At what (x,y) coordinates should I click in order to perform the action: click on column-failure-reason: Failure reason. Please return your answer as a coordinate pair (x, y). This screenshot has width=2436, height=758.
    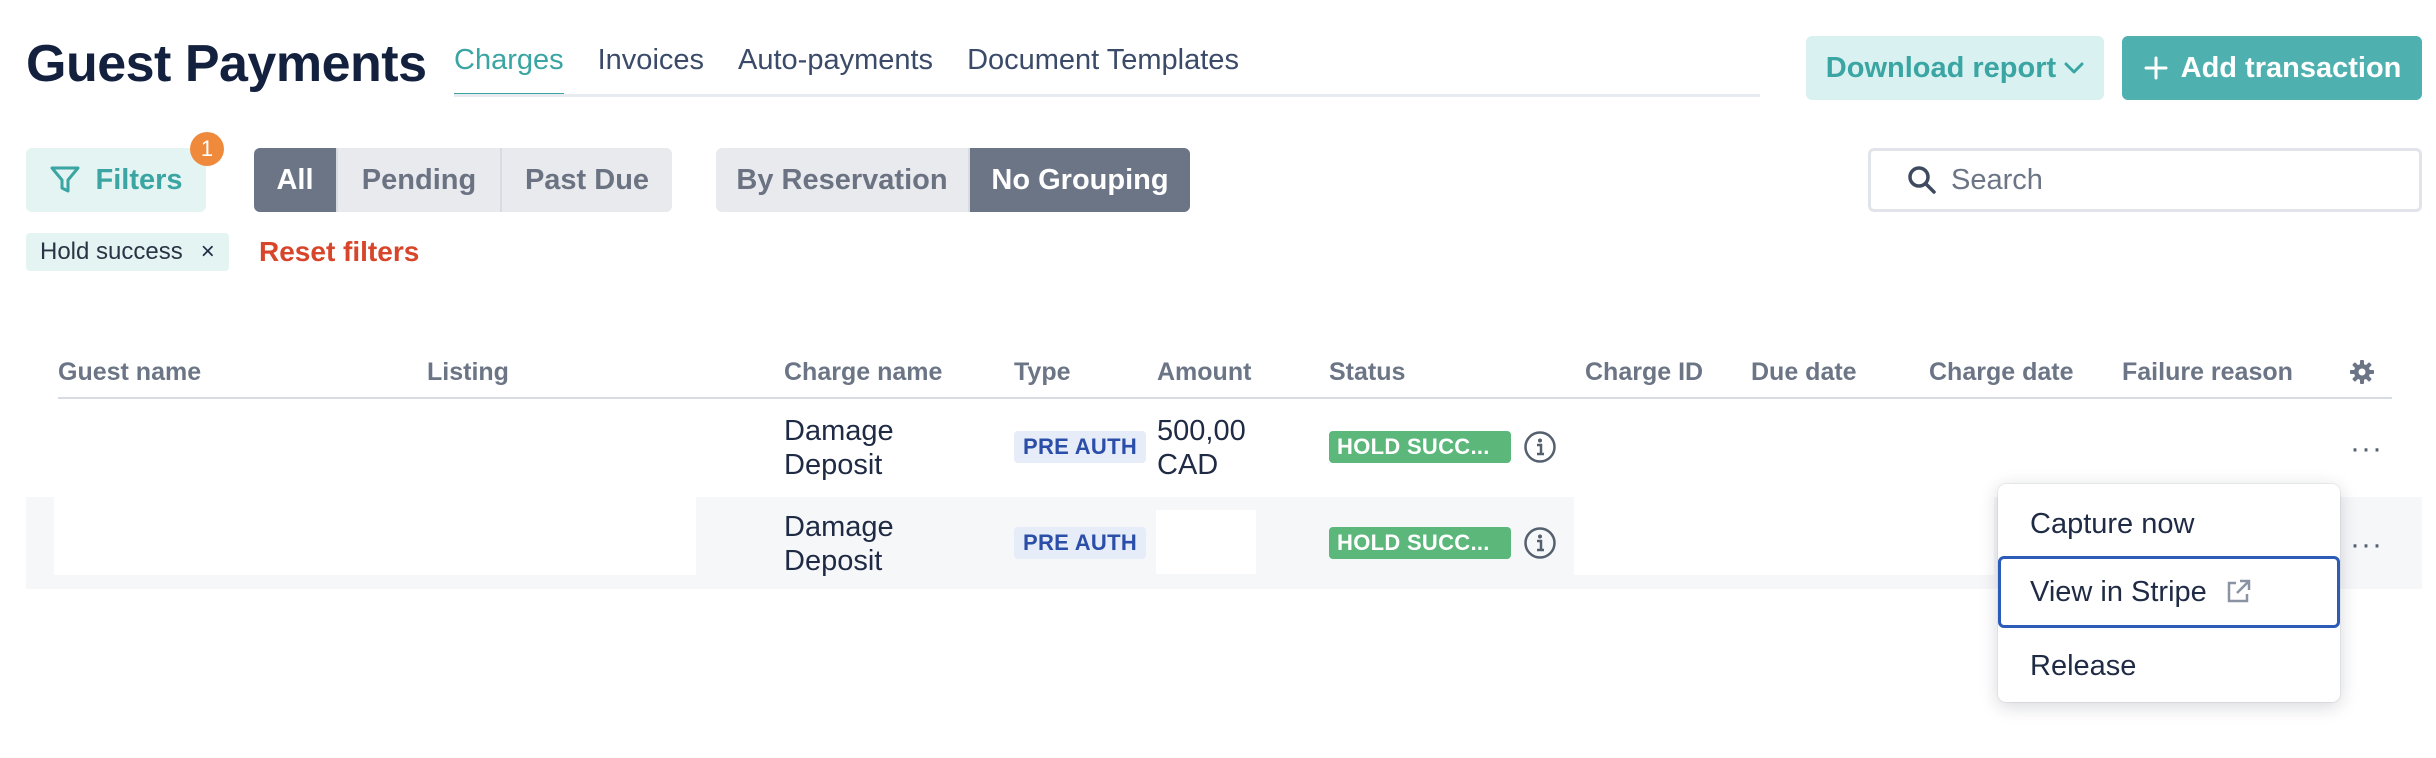
    Looking at the image, I should click on (2207, 372).